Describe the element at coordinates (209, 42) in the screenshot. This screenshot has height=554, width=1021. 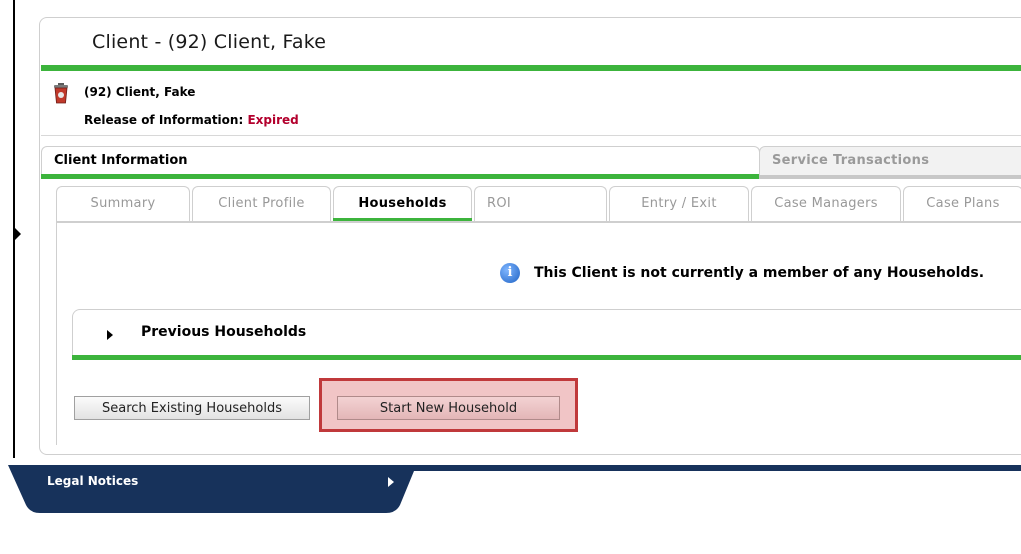
I see `page-title: Client - (92) Client, Fake` at that location.